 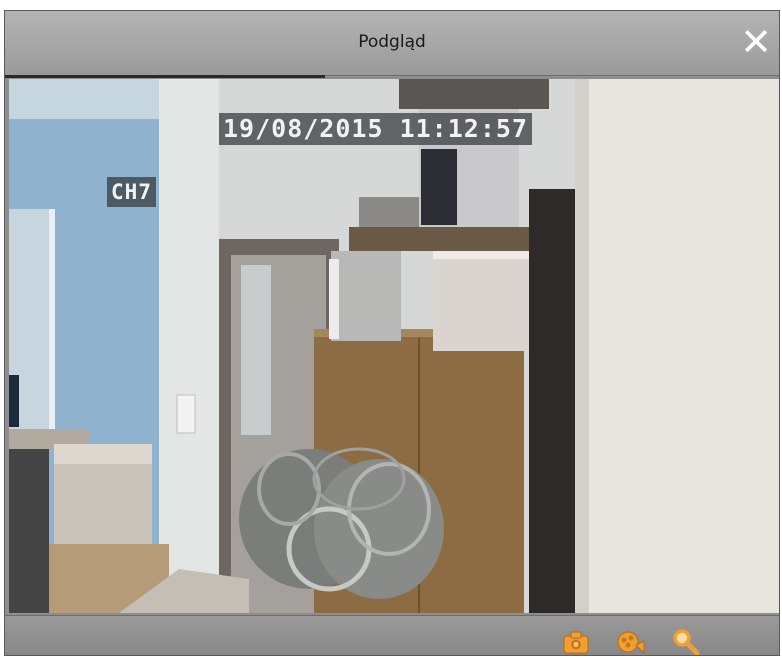 I want to click on window-title: Podgląd, so click(x=392, y=42).